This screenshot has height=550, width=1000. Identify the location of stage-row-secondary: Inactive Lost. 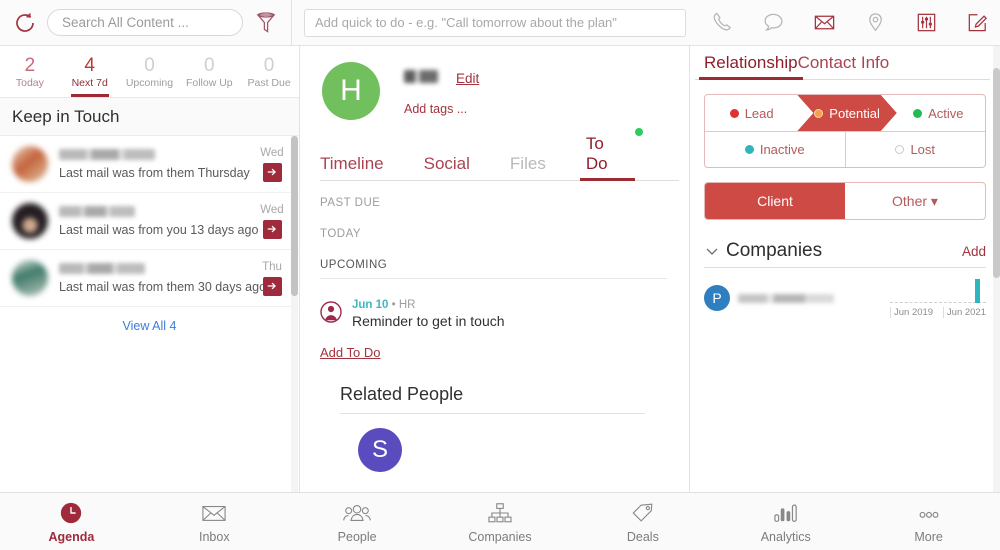
(845, 149).